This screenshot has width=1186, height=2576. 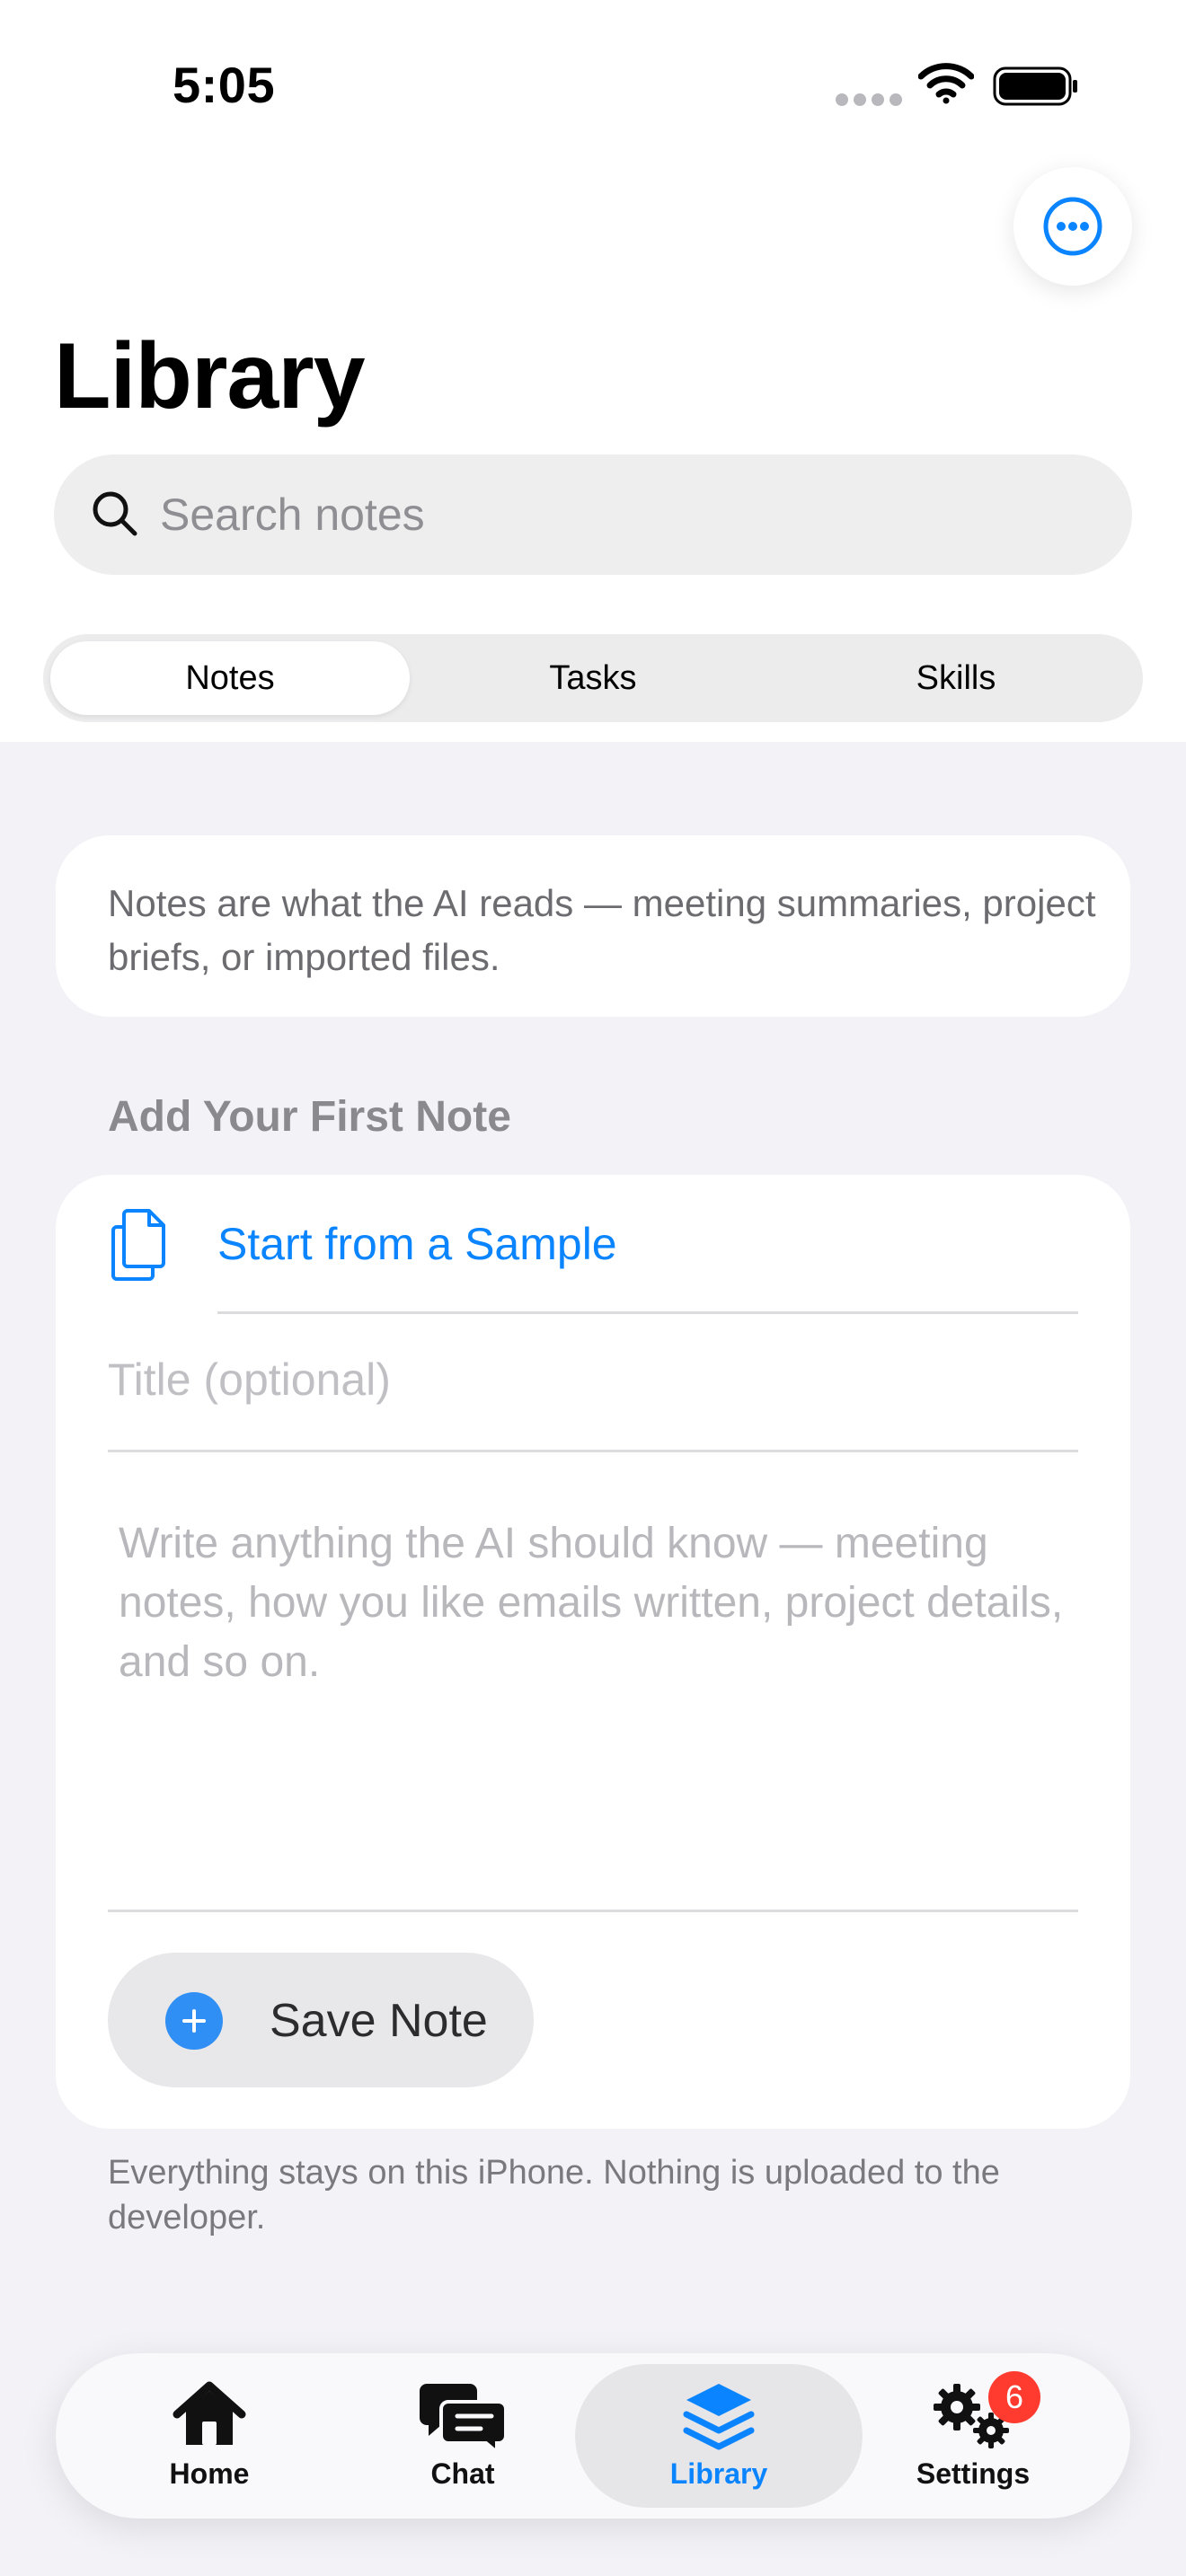 I want to click on tab-library: Library, so click(x=719, y=2436).